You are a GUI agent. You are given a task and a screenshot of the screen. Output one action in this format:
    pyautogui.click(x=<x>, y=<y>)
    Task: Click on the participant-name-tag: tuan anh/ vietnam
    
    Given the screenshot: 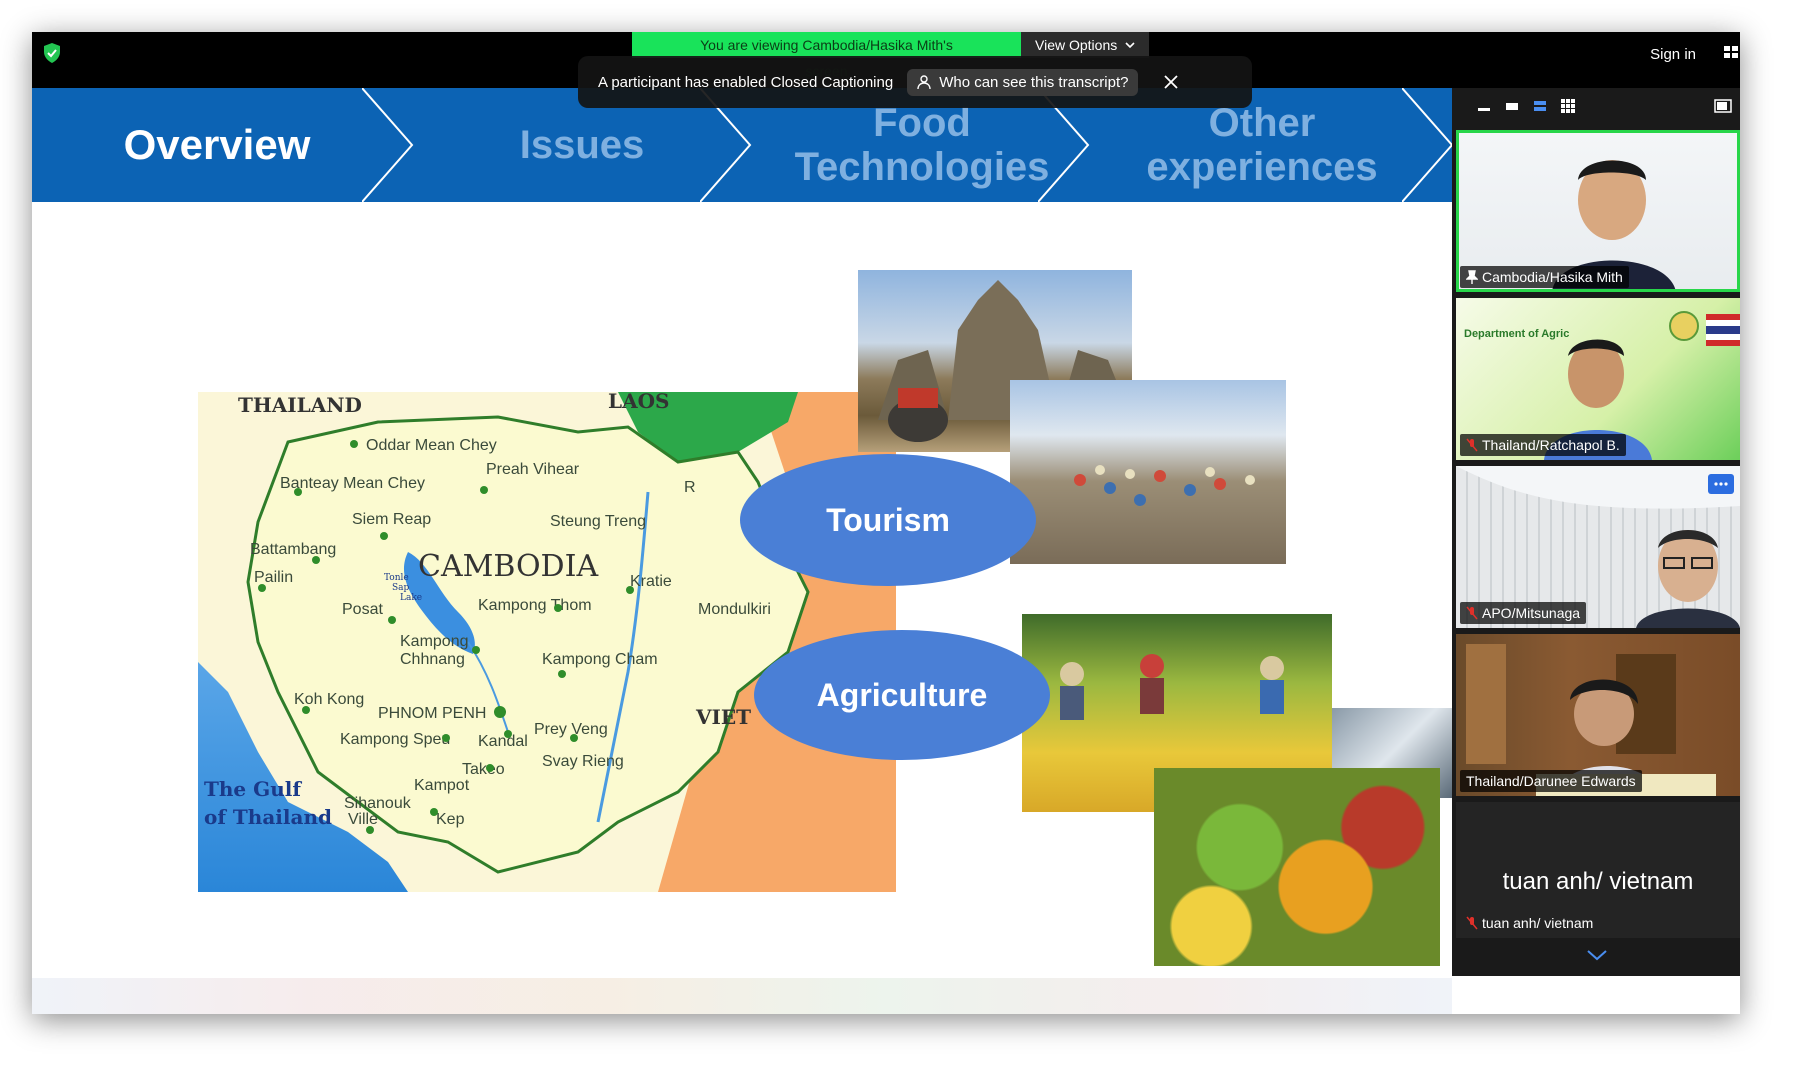 What is the action you would take?
    pyautogui.click(x=1529, y=923)
    